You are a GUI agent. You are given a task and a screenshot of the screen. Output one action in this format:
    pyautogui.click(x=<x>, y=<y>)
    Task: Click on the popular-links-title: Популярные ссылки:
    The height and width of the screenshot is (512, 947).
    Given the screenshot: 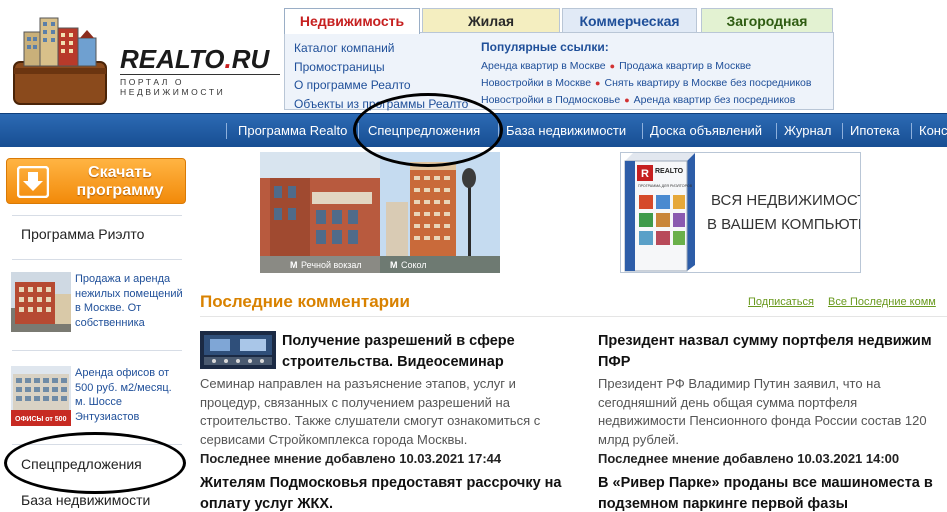 What is the action you would take?
    pyautogui.click(x=545, y=47)
    